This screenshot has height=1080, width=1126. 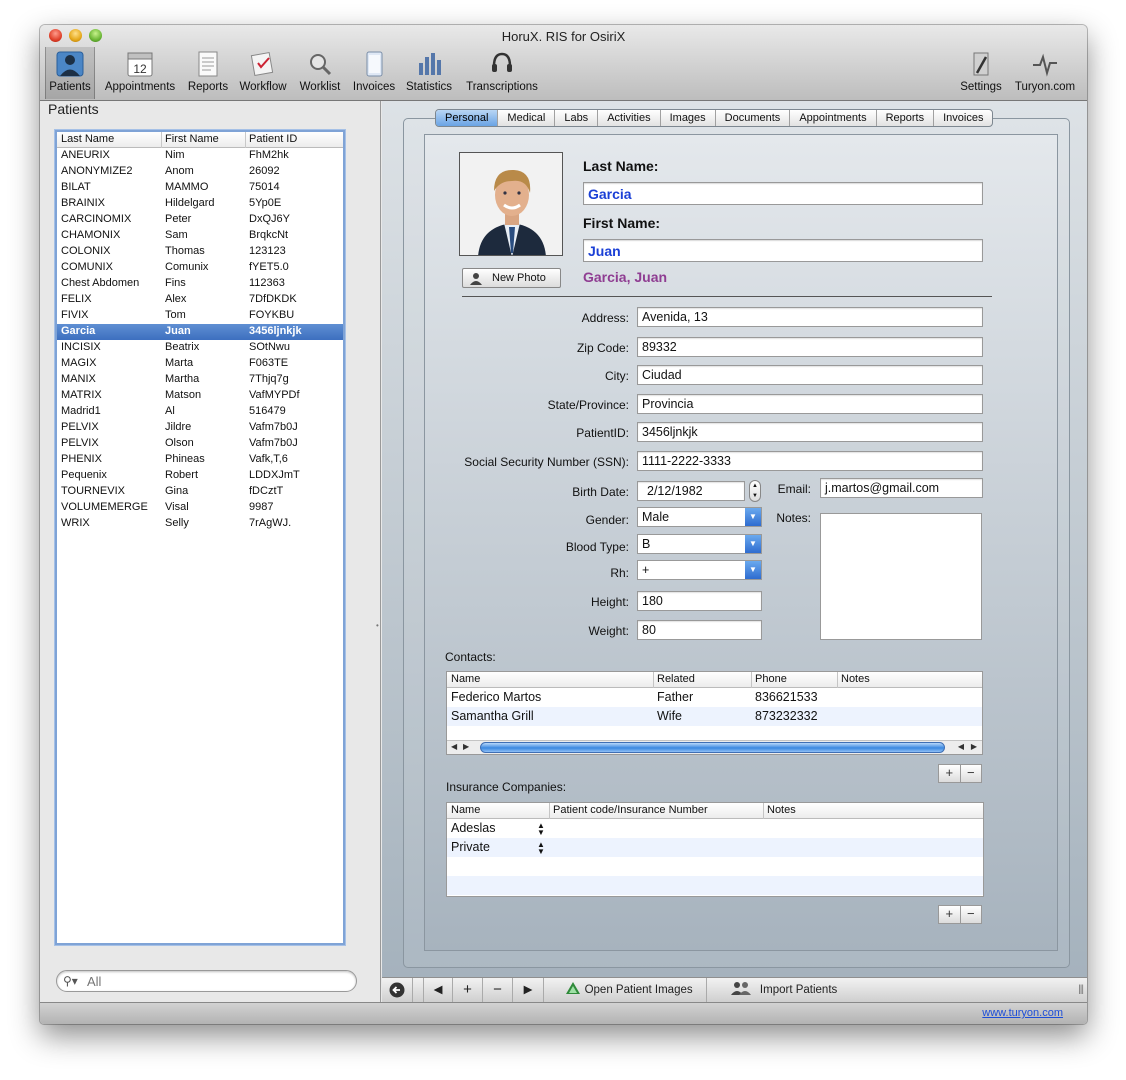 I want to click on toolbar-workflow: Workflow, so click(x=263, y=73).